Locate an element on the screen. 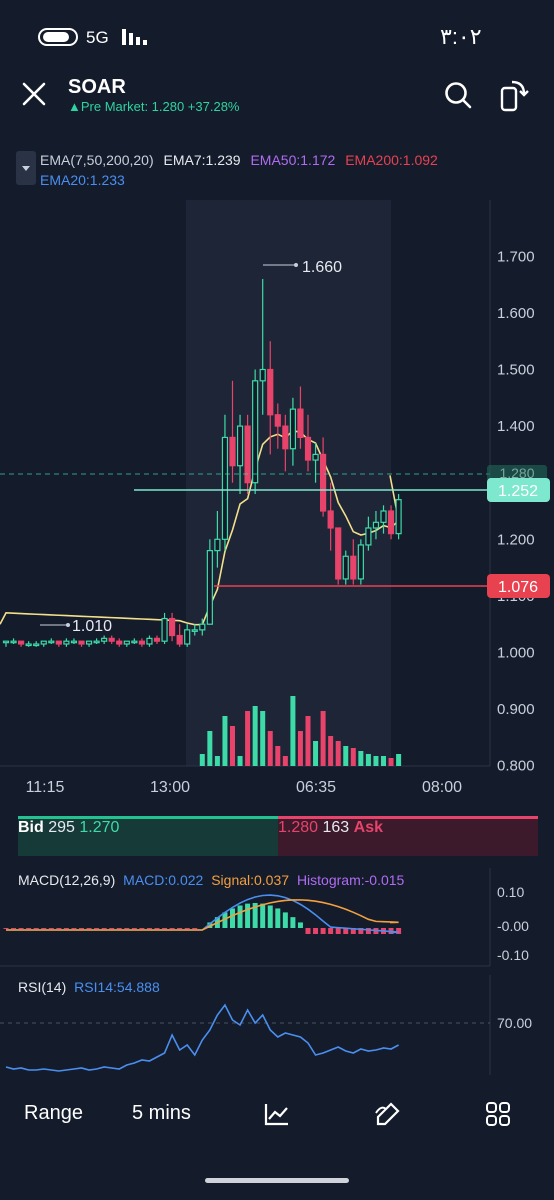  close-icon is located at coordinates (34, 94).